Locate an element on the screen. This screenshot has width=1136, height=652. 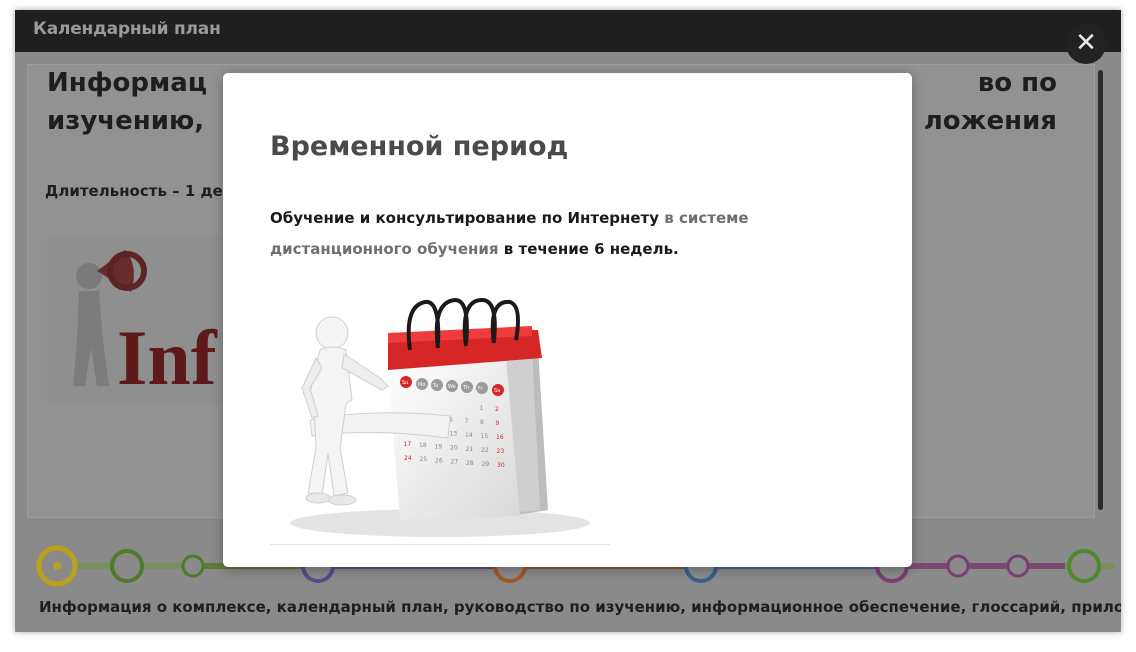
calendar-day-number: 18 is located at coordinates (423, 445).